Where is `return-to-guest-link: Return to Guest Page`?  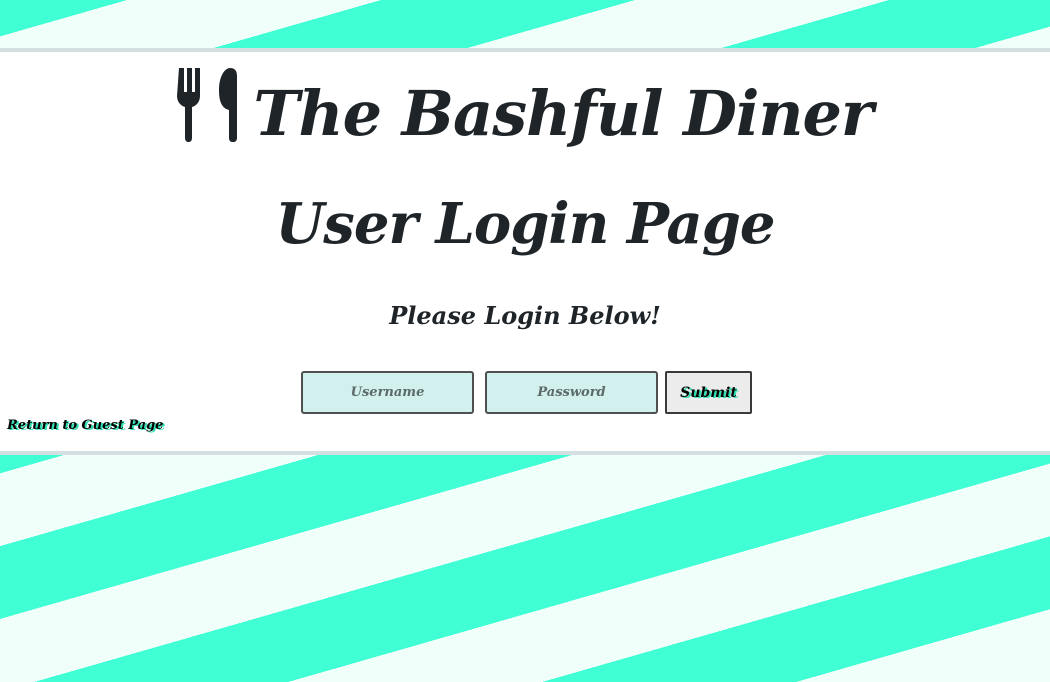 return-to-guest-link: Return to Guest Page is located at coordinates (85, 425).